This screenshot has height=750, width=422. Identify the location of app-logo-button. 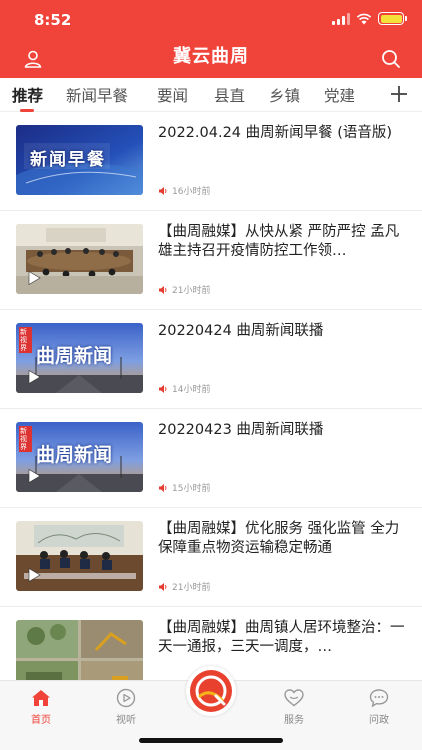
(211, 691).